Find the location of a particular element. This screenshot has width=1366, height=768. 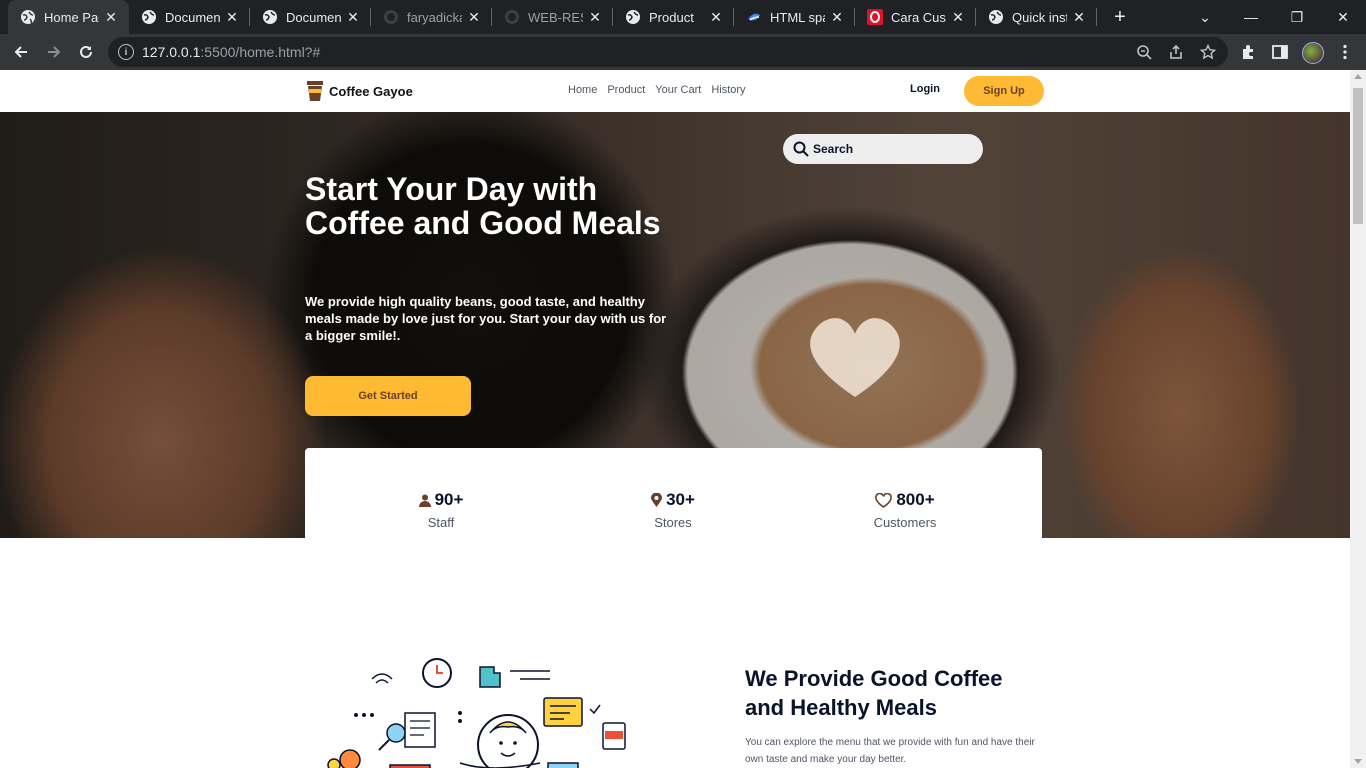

stats-card: 90+ Staff 30+ Stores 800+ Customers is located at coordinates (673, 498).